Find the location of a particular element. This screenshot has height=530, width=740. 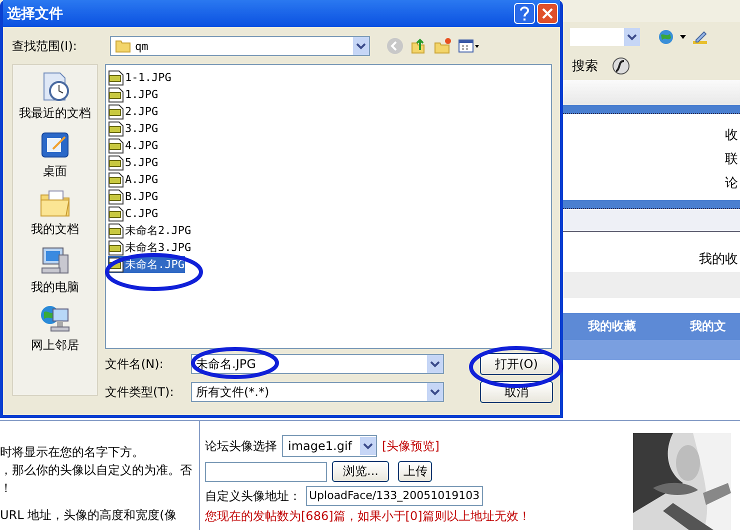

file-name-field: 未命名.JPG is located at coordinates (317, 364).